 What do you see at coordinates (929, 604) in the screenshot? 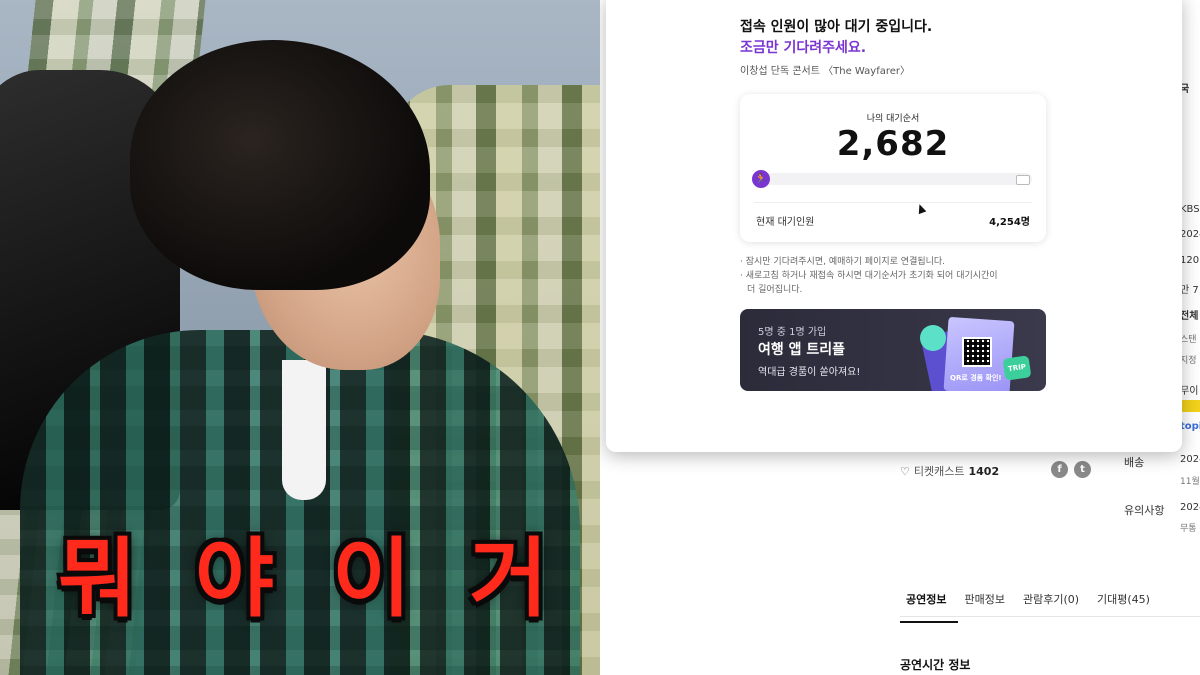
I see `tab-performance-info: 공연정보` at bounding box center [929, 604].